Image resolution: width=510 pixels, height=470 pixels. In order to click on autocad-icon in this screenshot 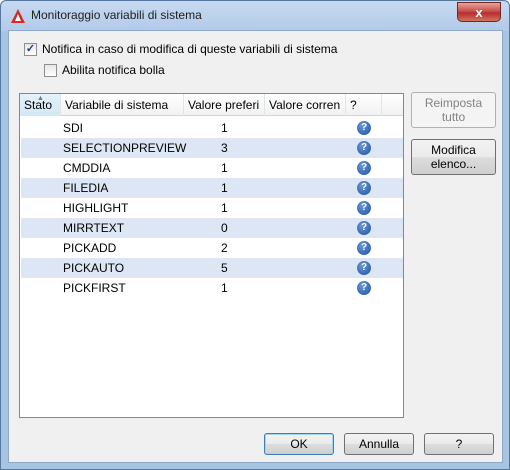, I will do `click(18, 16)`.